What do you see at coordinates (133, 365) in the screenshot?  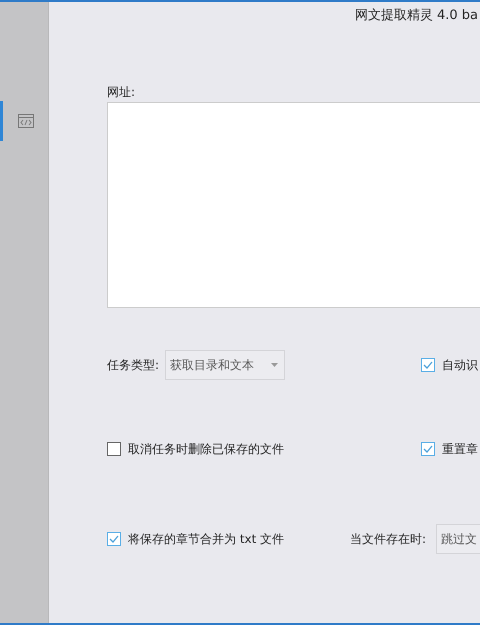 I see `task-type-label: 任务类型:` at bounding box center [133, 365].